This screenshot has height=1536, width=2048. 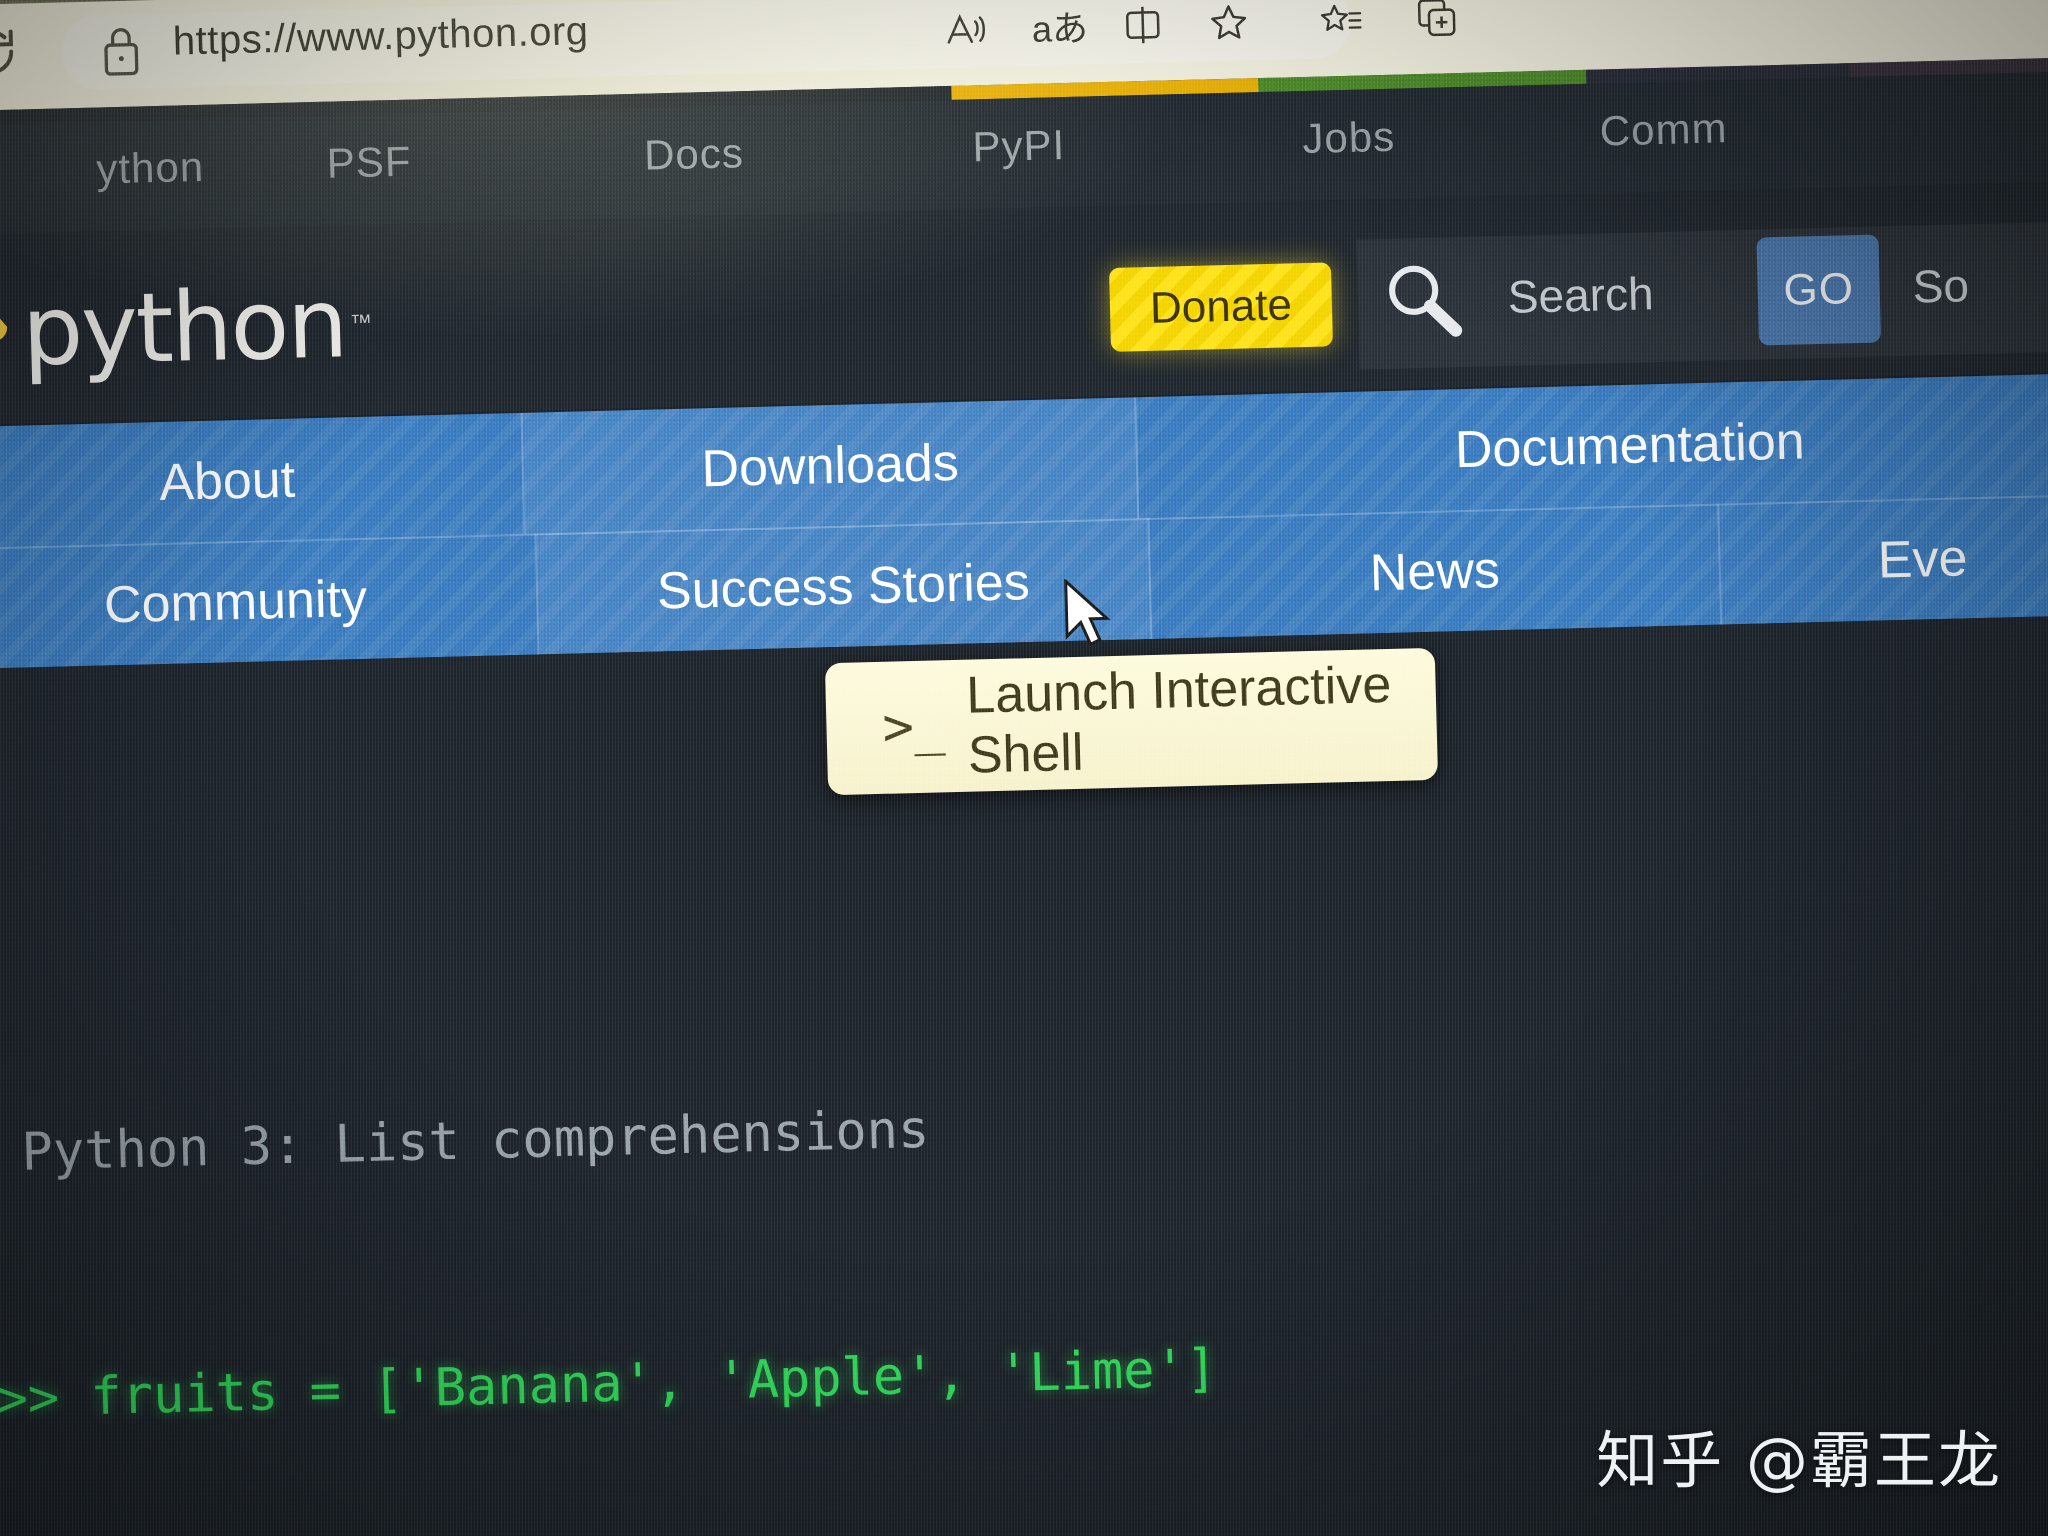 I want to click on shell-prompt-icon: >_, so click(x=913, y=727).